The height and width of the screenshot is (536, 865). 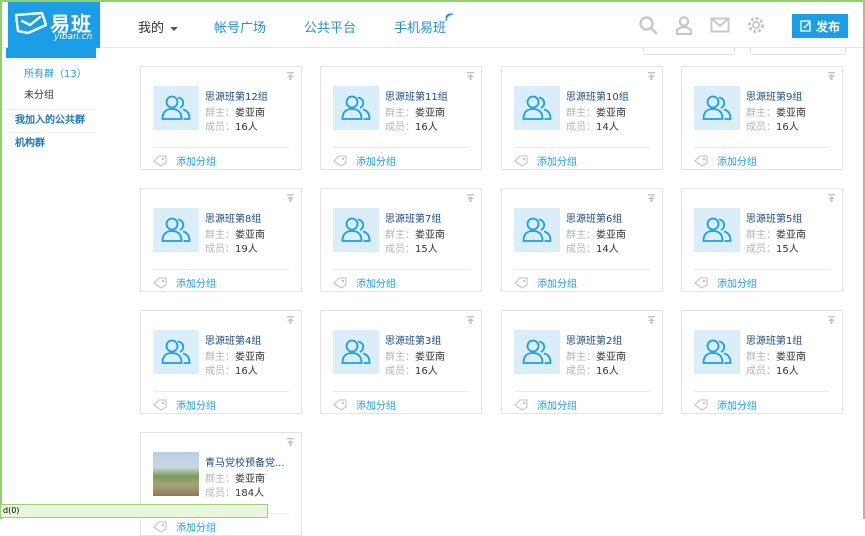 What do you see at coordinates (236, 95) in the screenshot?
I see `group-name: 思源班第12组` at bounding box center [236, 95].